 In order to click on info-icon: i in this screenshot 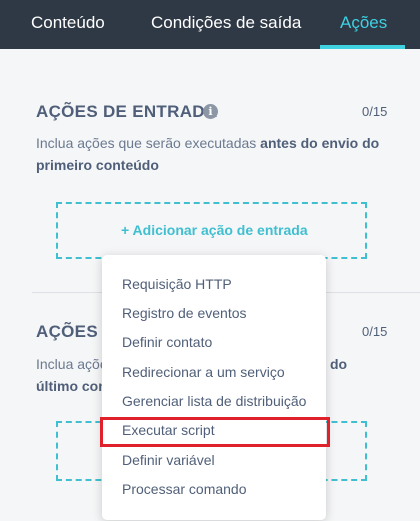, I will do `click(210, 111)`.